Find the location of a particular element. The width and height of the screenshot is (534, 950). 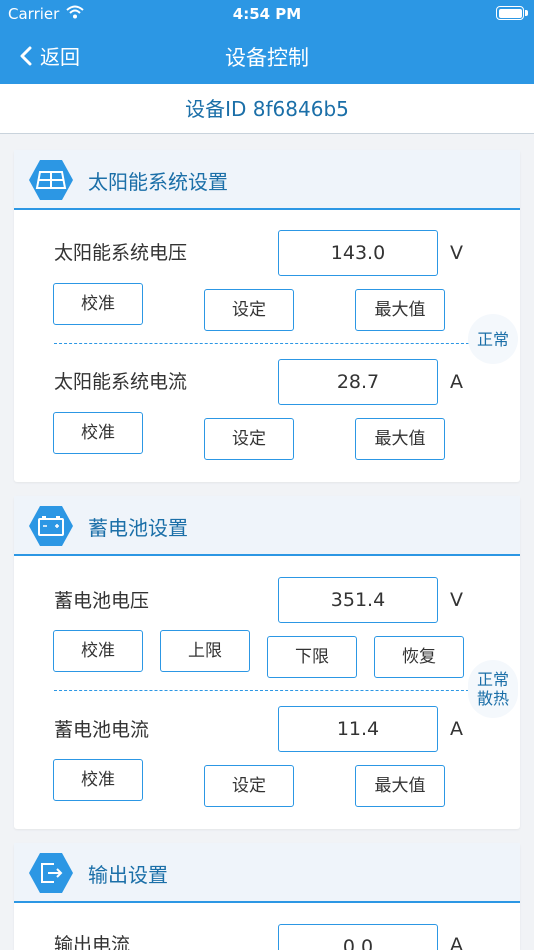

battery-card-title: 蓄电池设置 is located at coordinates (138, 528).